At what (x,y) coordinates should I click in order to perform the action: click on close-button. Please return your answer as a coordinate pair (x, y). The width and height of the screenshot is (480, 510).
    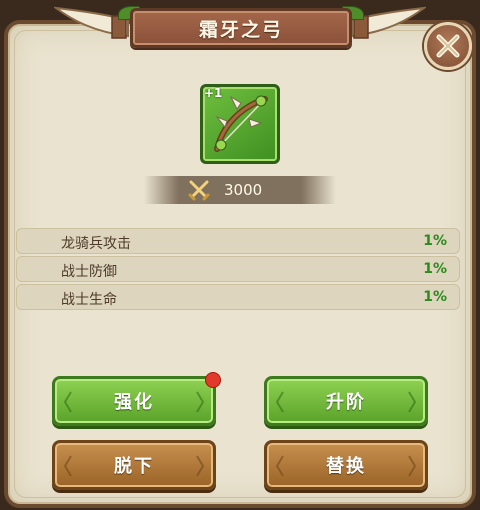
    Looking at the image, I should click on (448, 46).